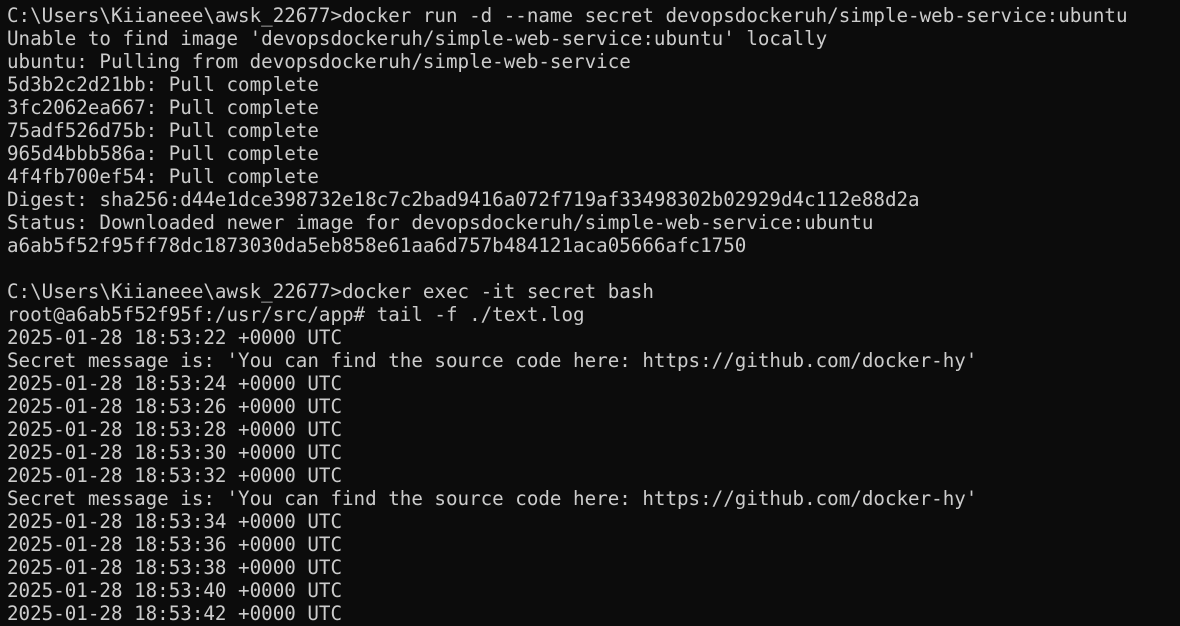 The width and height of the screenshot is (1180, 626). What do you see at coordinates (163, 107) in the screenshot?
I see `terminal-line-layer-2: 3fc2062ea667: Pull complete` at bounding box center [163, 107].